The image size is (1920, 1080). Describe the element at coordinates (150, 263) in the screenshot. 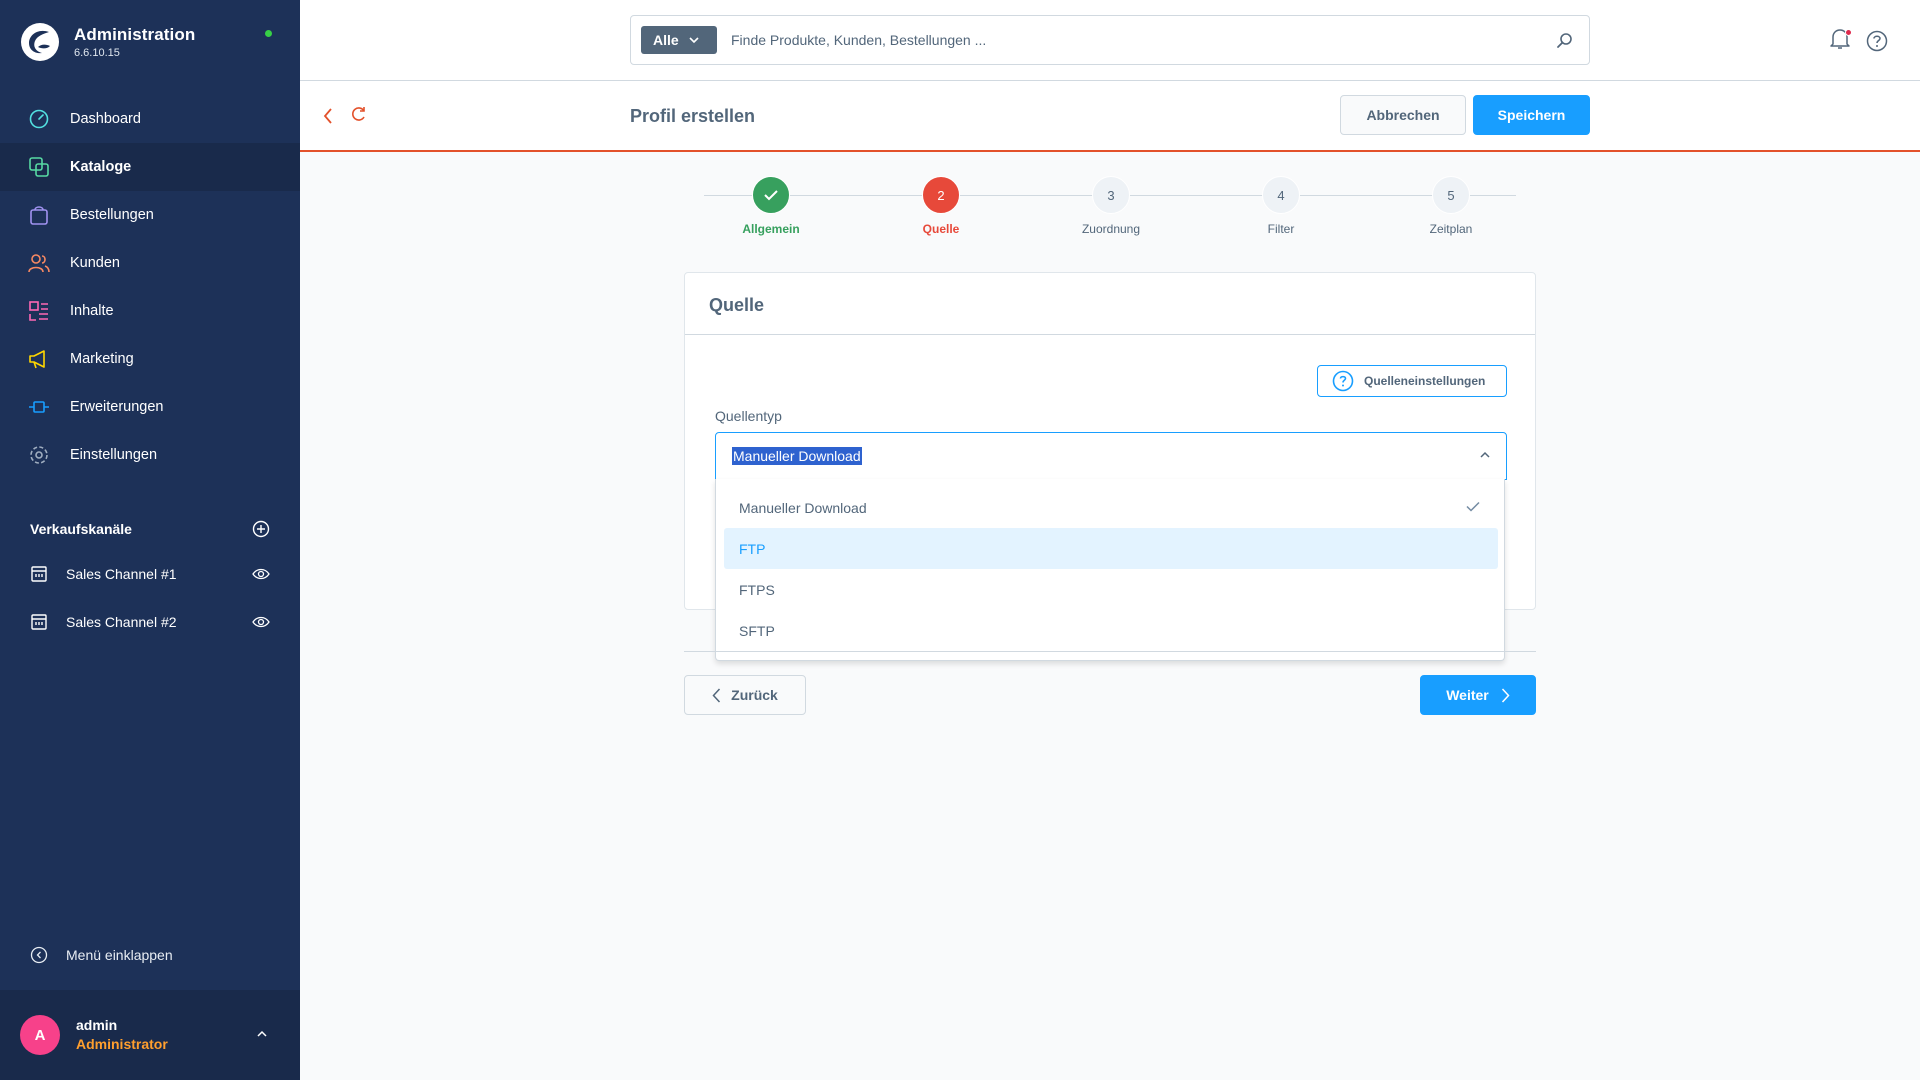

I see `nav-item-customers: Kunden` at that location.